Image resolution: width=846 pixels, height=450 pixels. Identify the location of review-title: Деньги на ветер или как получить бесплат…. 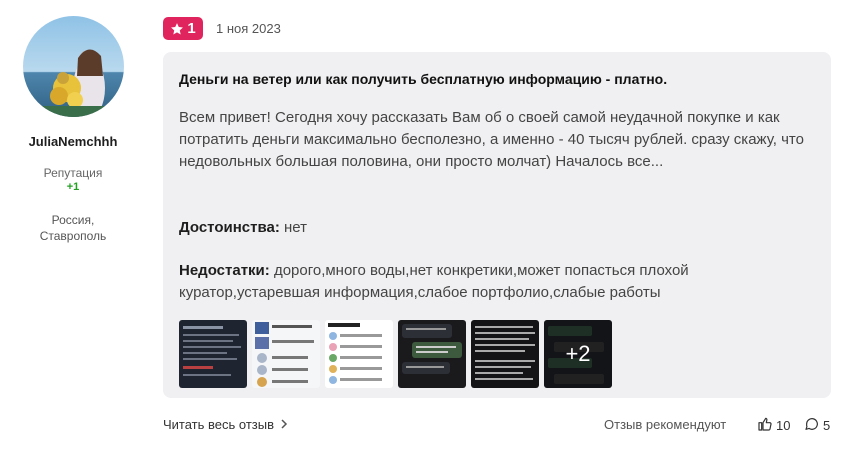
(423, 79).